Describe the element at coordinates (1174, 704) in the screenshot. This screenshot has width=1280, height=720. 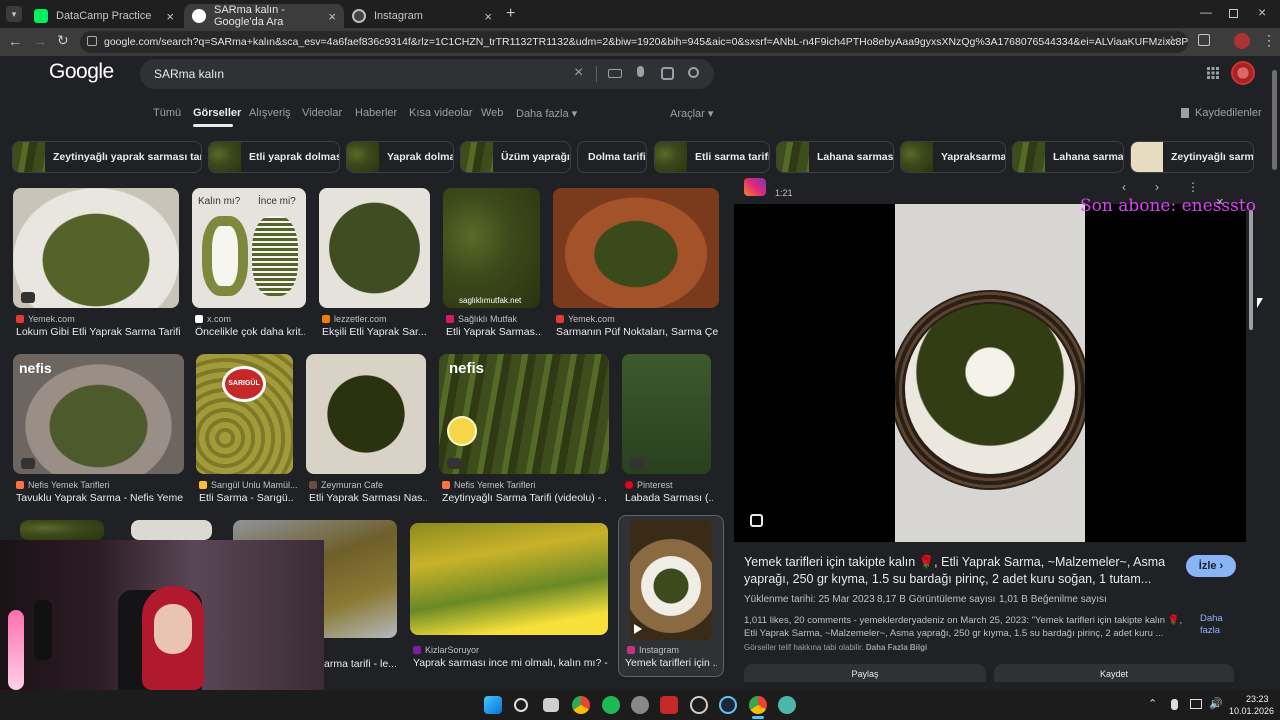
I see `mic-tray-icon` at that location.